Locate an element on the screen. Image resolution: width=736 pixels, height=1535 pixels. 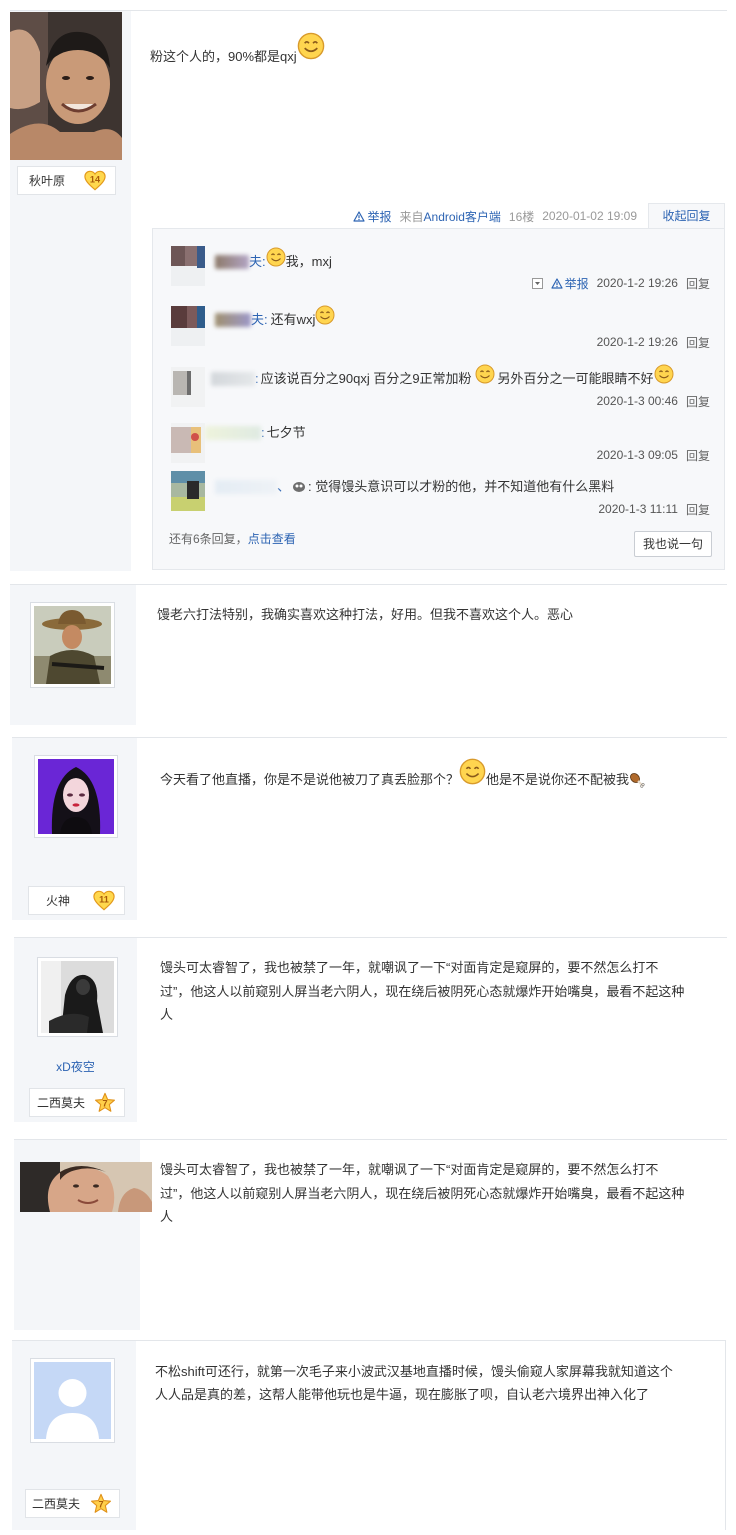
report-link: 举报 is located at coordinates (372, 216).